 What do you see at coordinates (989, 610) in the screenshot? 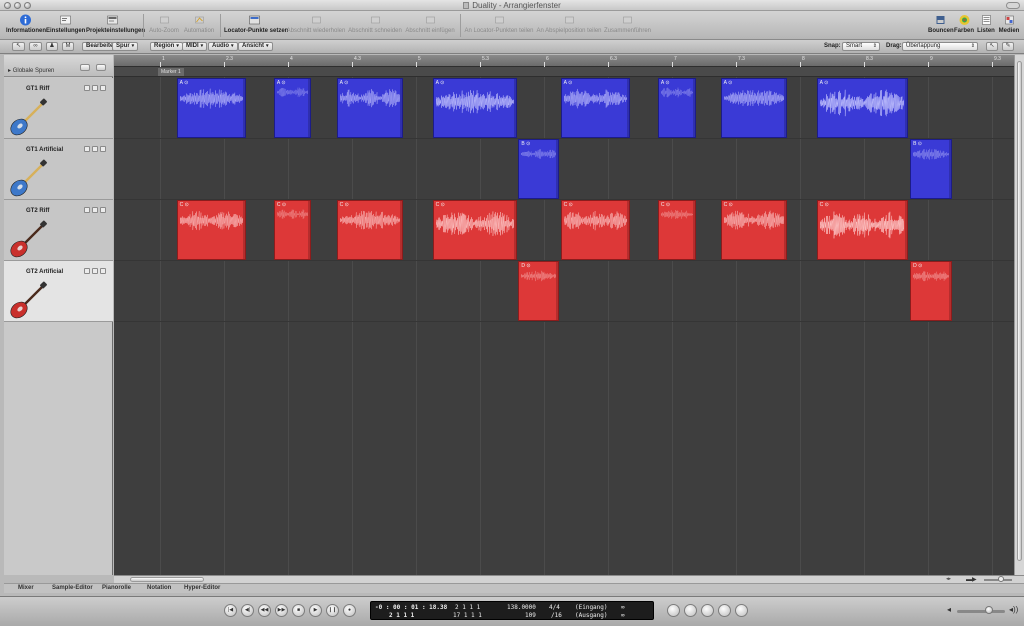
I see `master-volume-knob` at bounding box center [989, 610].